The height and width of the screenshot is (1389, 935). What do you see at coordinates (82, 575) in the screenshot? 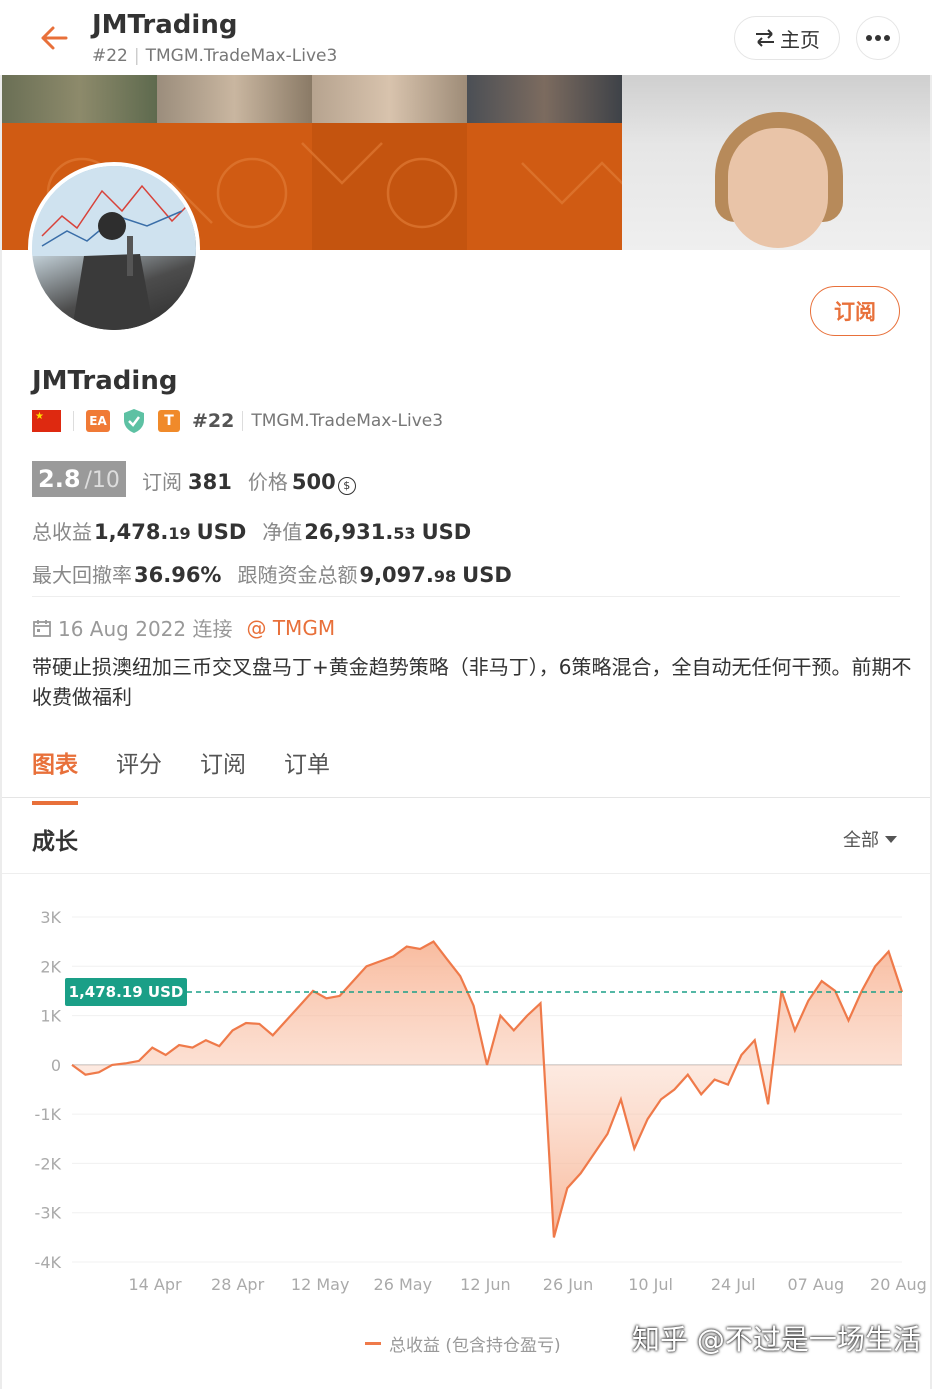
I see `max-drawdown-label: 最大回撤率` at bounding box center [82, 575].